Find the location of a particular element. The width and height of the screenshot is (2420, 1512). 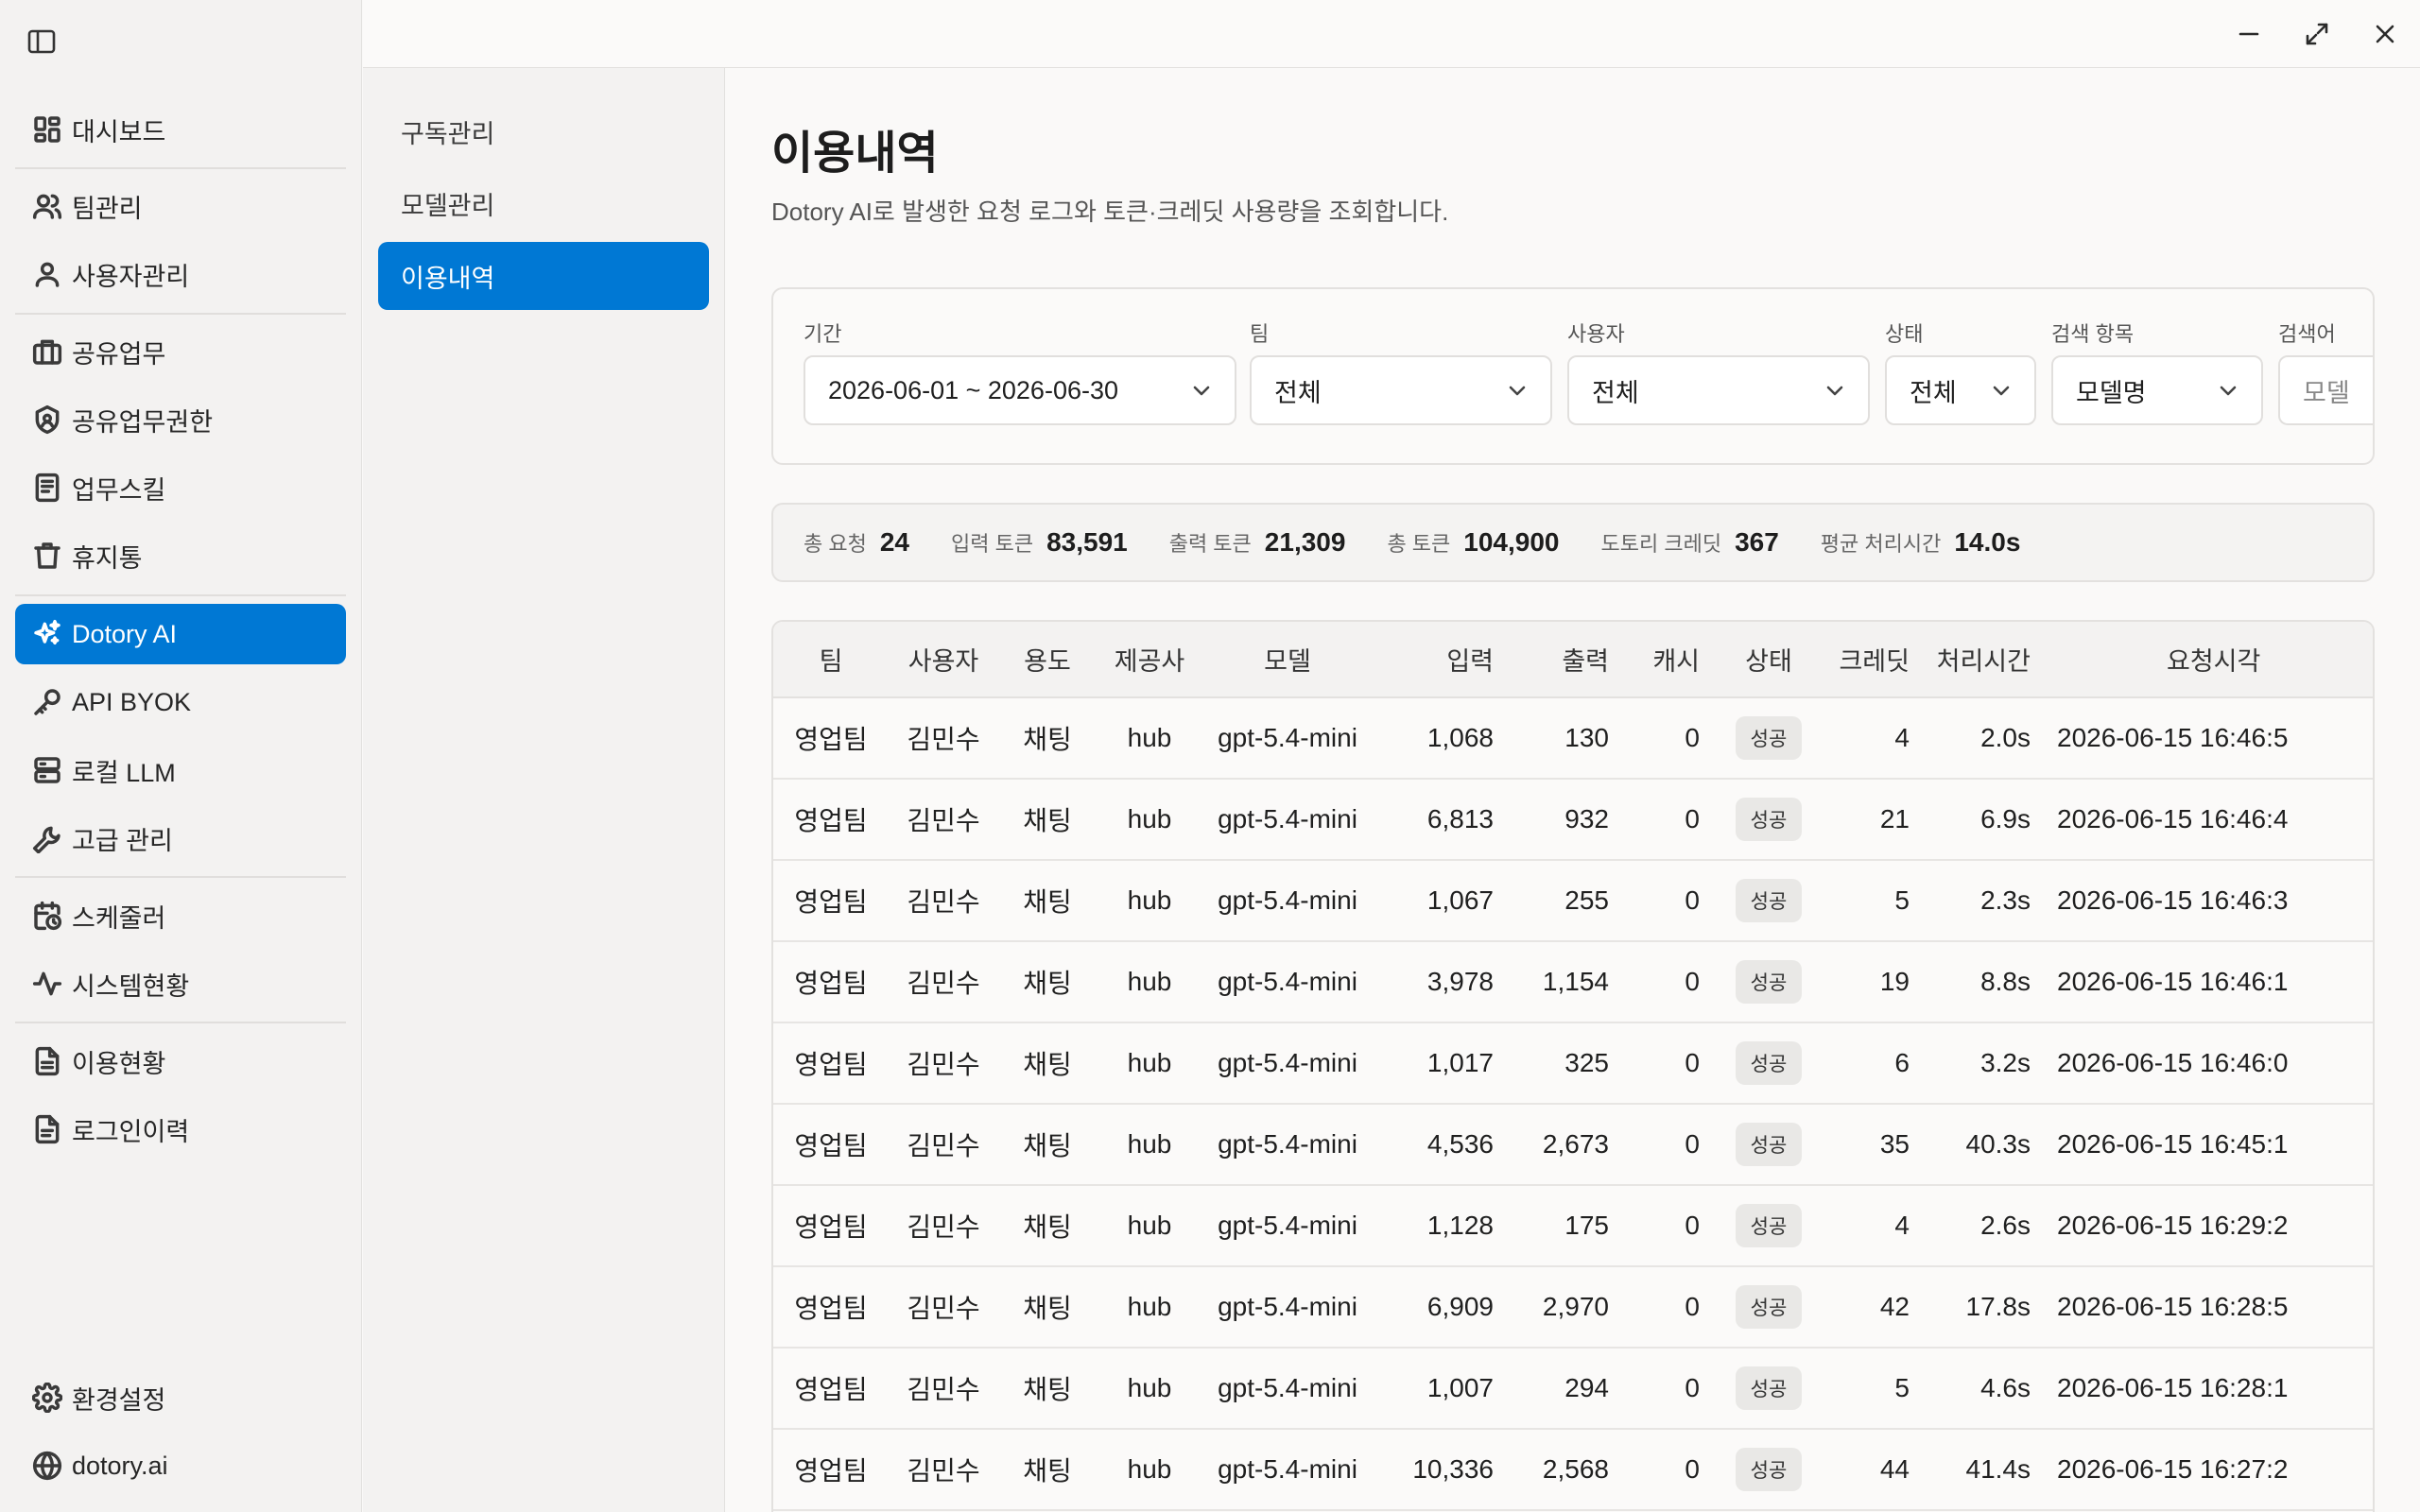

search-input-placeholder: 모델 is located at coordinates (2326, 392).